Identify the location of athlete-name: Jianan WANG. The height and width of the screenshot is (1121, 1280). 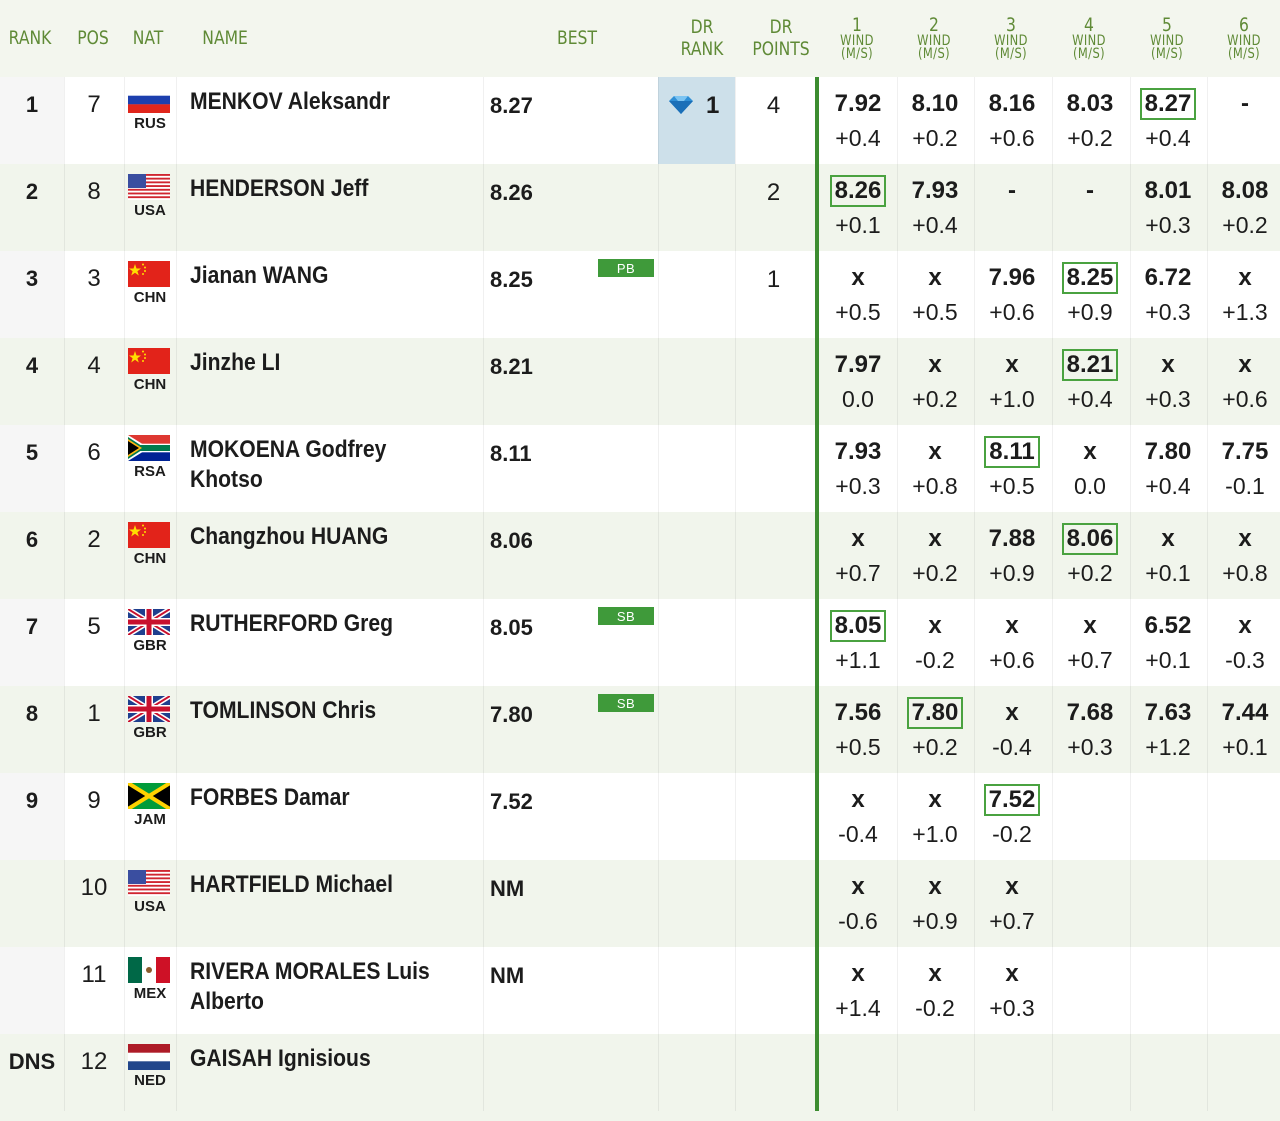
(317, 276).